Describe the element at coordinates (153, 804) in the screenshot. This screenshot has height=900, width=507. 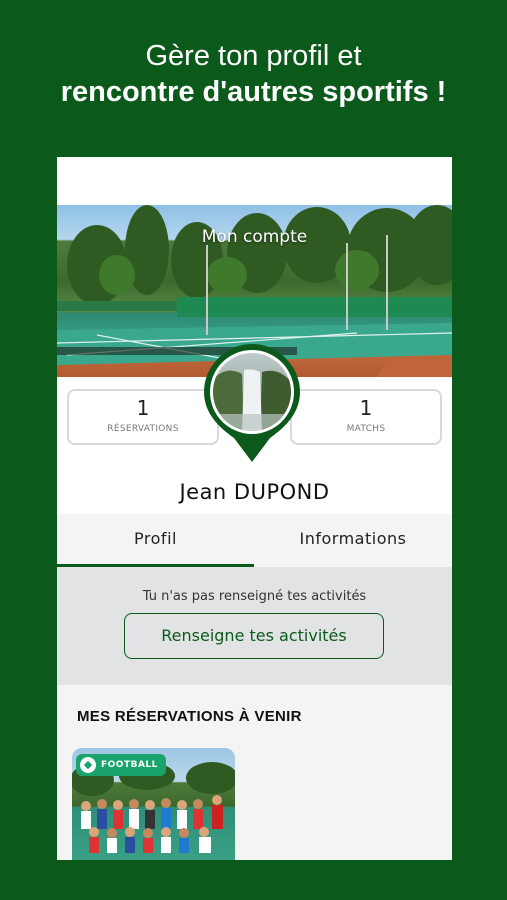
I see `reservation-card: FOOTBALL` at that location.